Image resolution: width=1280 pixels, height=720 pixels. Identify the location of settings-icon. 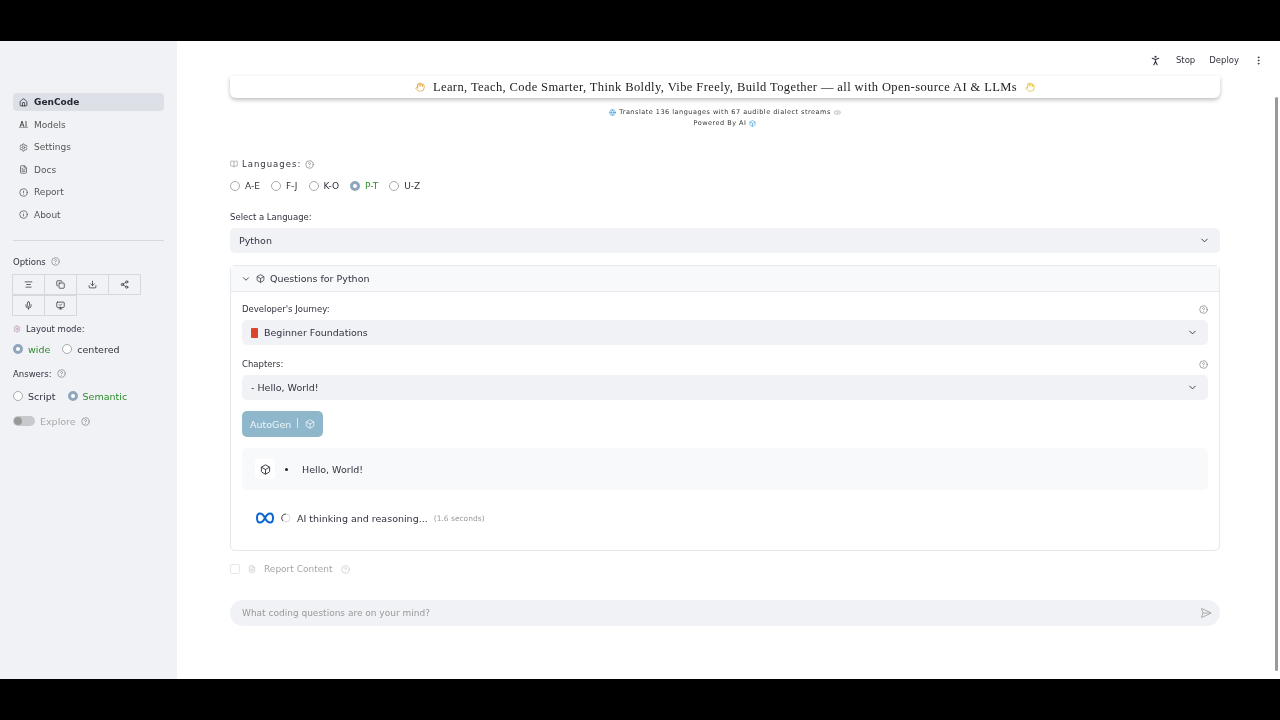
(23, 147).